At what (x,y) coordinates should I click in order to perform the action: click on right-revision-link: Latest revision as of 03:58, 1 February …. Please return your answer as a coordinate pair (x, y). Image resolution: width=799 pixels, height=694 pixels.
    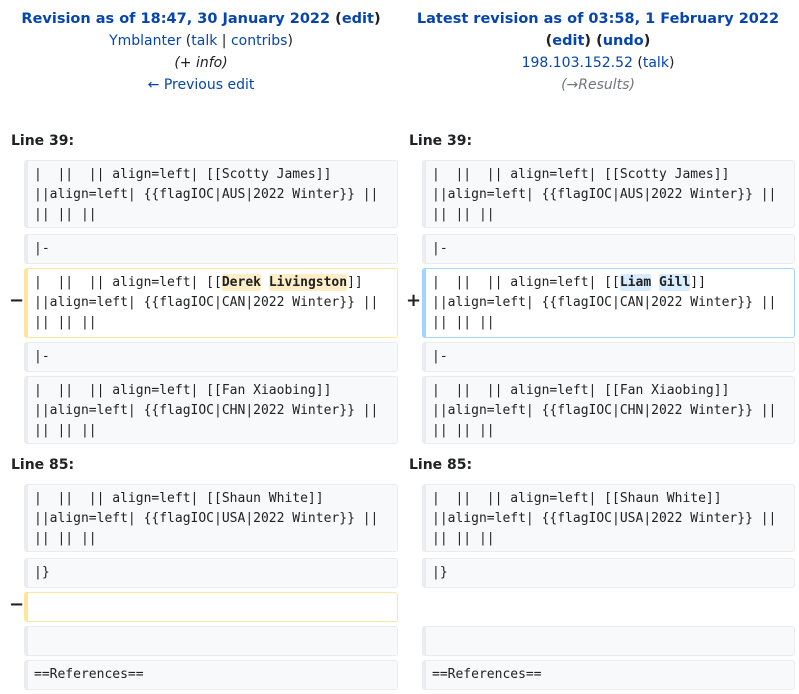
    Looking at the image, I should click on (598, 19).